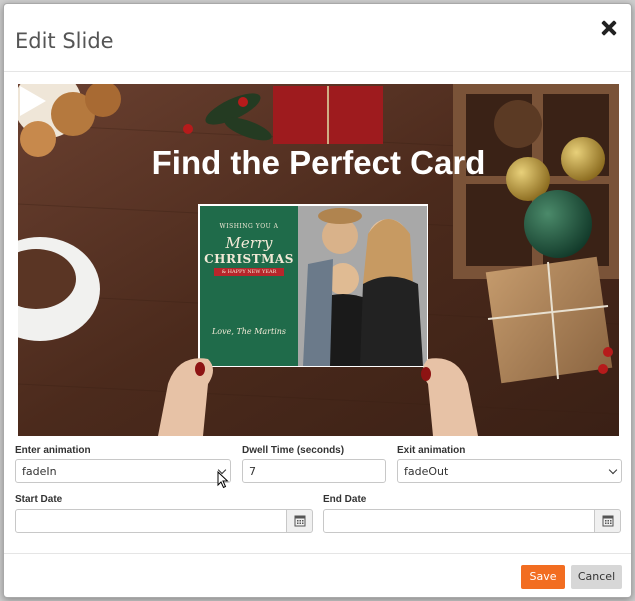  Describe the element at coordinates (459, 521) in the screenshot. I see `end-date-input` at that location.